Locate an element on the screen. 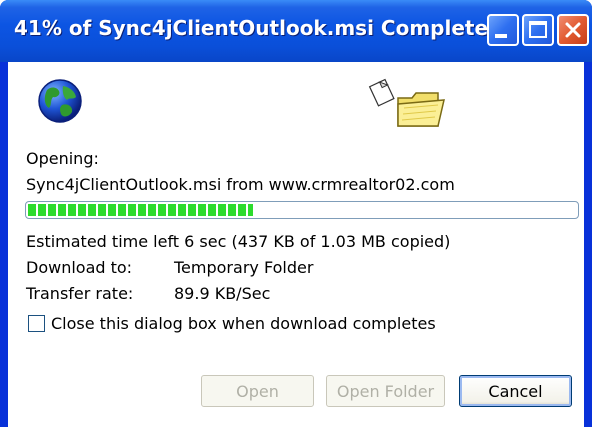 Image resolution: width=592 pixels, height=427 pixels. minimize-icon is located at coordinates (503, 30).